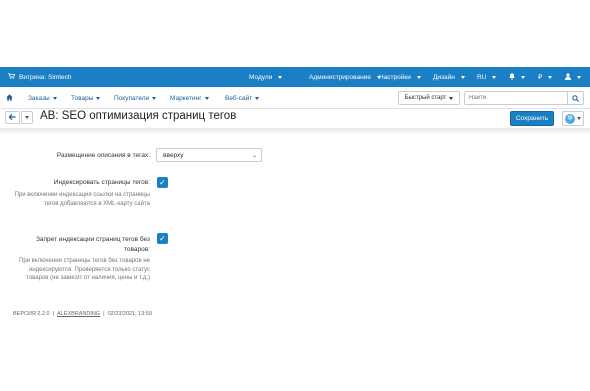 The image size is (590, 391). Describe the element at coordinates (512, 77) in the screenshot. I see `bell-icon` at that location.